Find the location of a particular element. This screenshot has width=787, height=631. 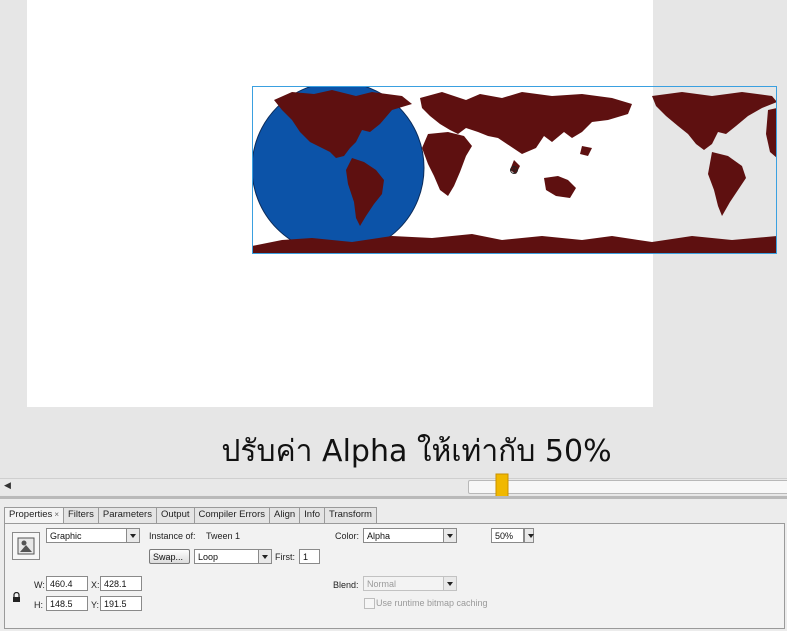

tab-label: Align is located at coordinates (285, 514).